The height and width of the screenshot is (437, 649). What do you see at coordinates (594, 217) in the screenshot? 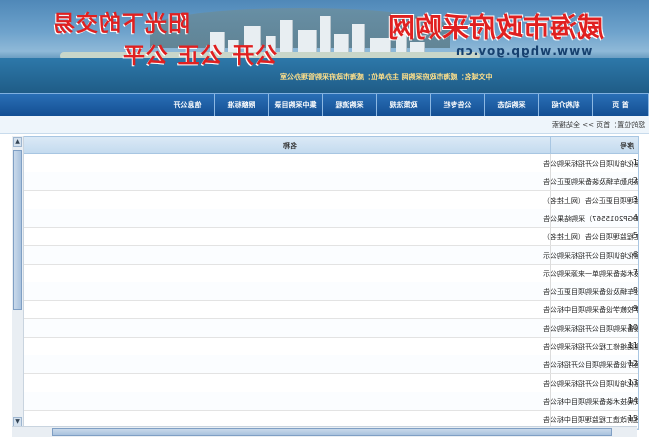
I see `row-number-cell: 4` at bounding box center [594, 217].